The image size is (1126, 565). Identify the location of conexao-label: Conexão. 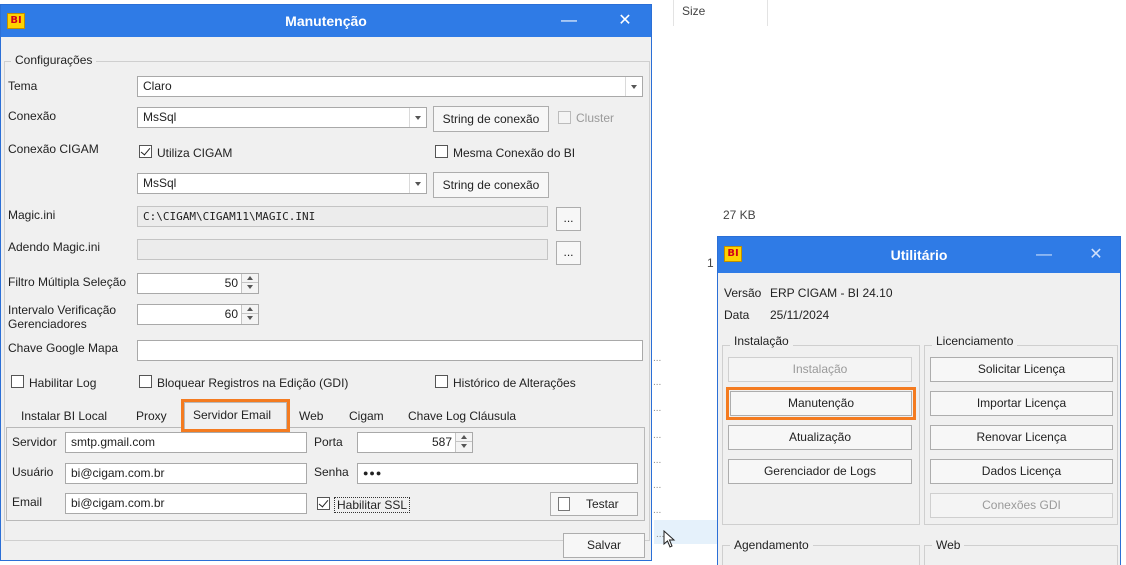
(32, 116).